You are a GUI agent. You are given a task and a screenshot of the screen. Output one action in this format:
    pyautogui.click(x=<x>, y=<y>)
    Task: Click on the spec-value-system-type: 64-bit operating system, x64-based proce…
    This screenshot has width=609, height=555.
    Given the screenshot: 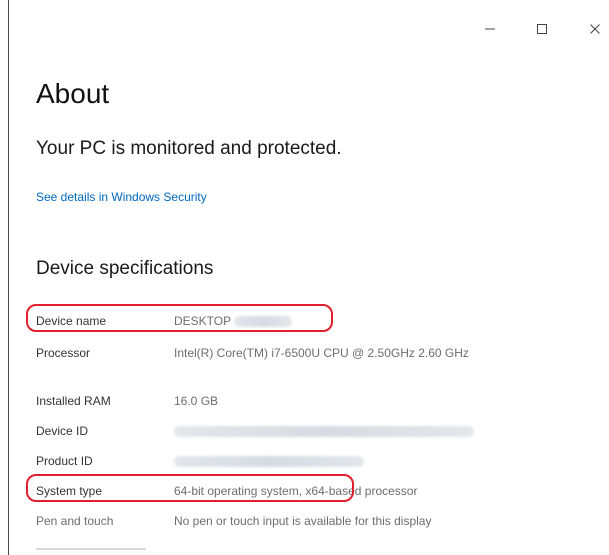 What is the action you would take?
    pyautogui.click(x=296, y=491)
    